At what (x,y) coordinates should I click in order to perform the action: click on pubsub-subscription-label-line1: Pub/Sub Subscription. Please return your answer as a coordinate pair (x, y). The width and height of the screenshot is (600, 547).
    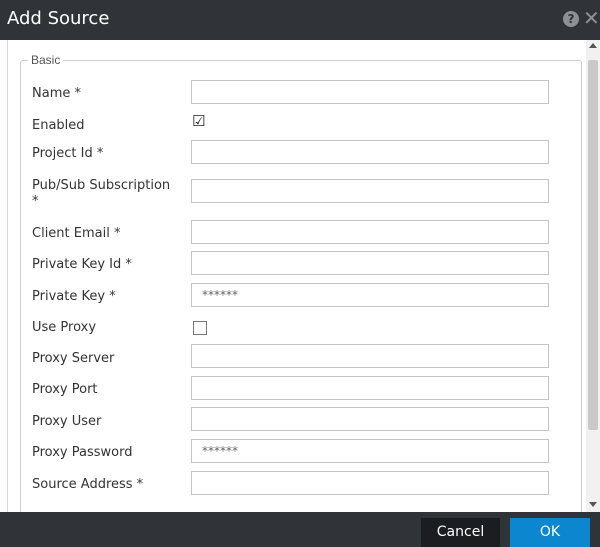
    Looking at the image, I should click on (101, 185).